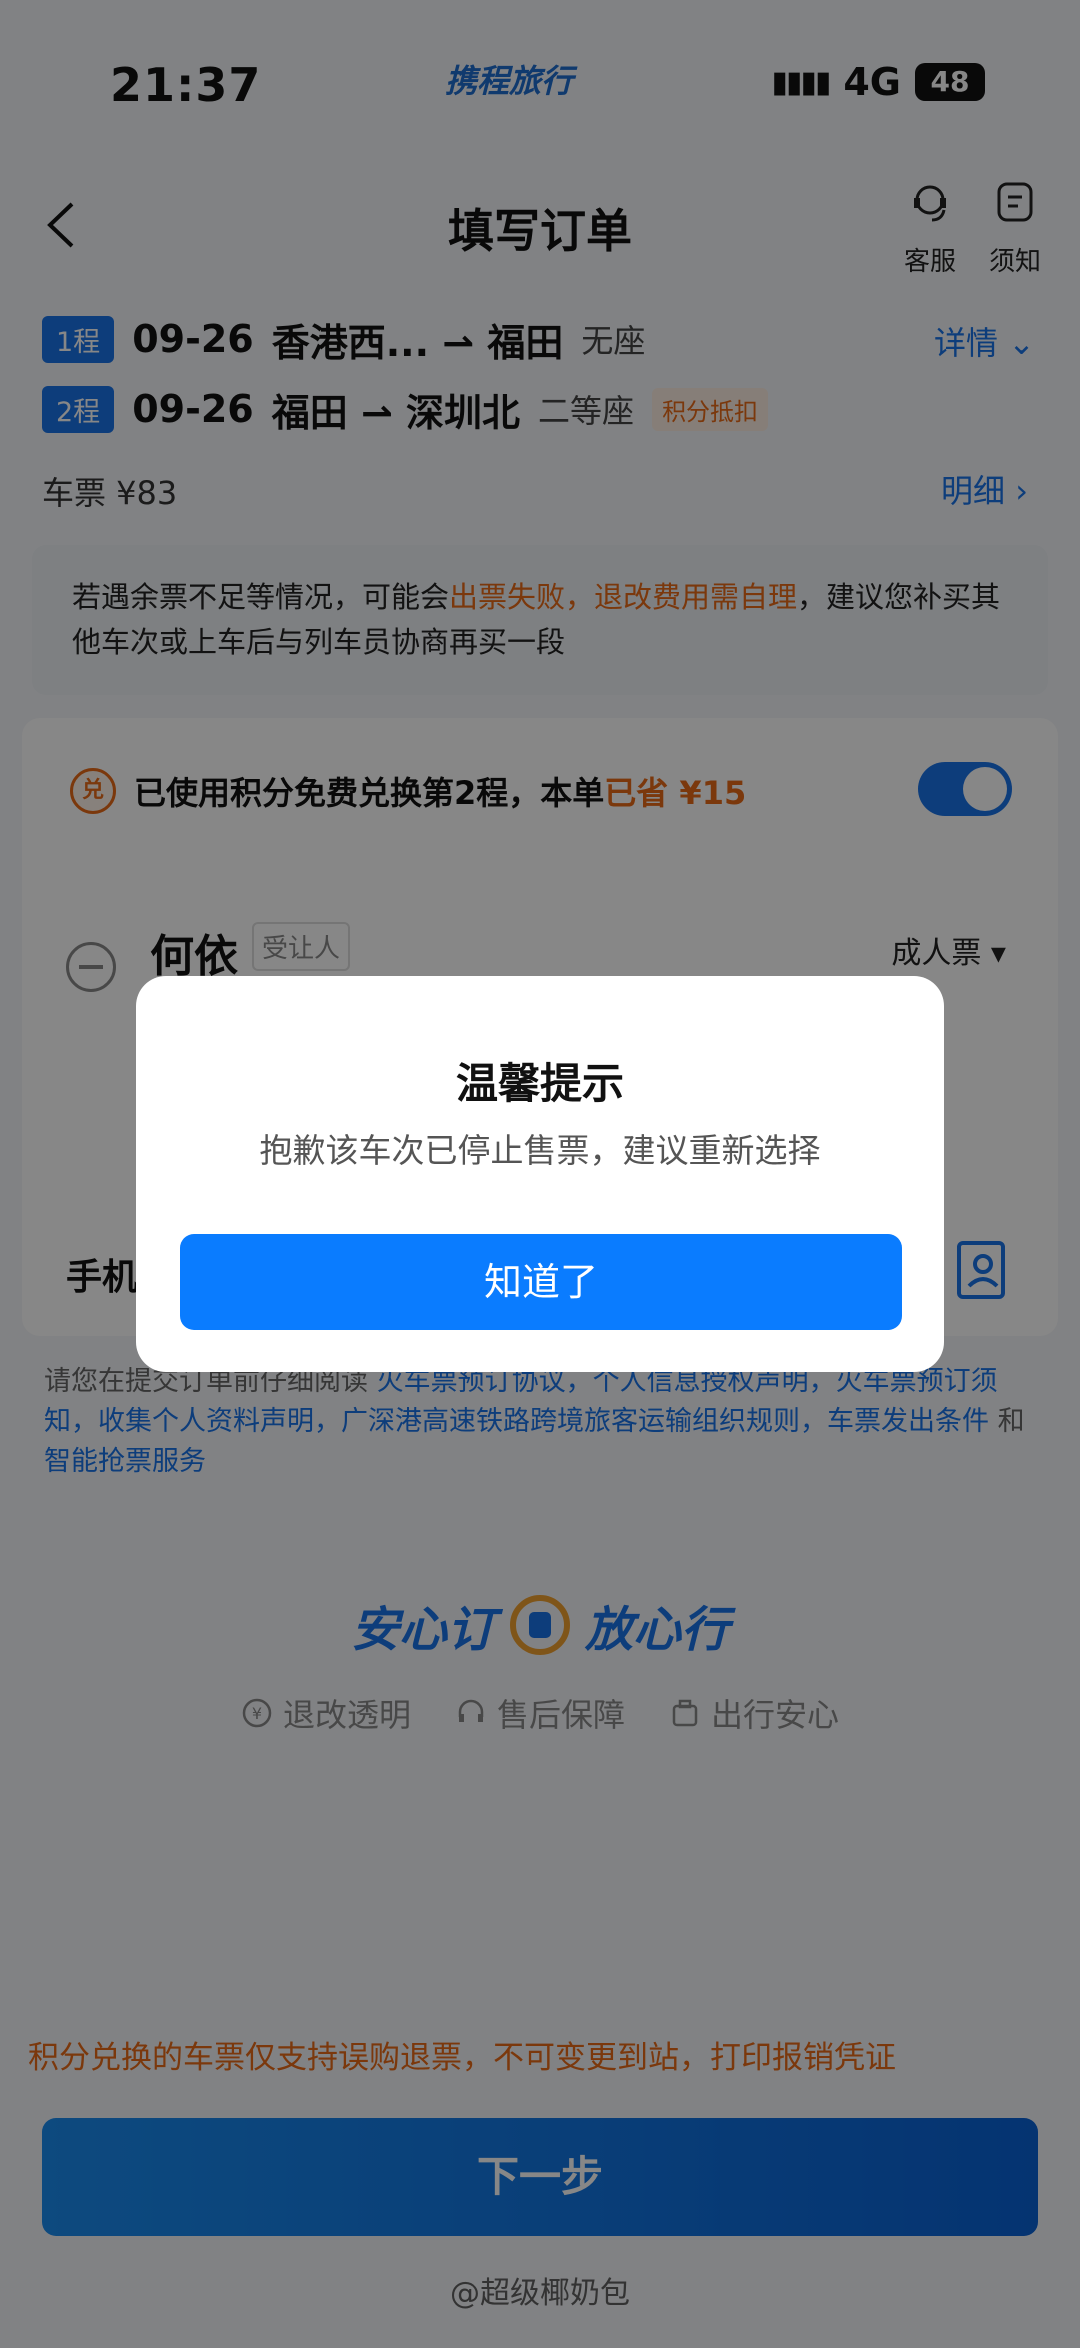 The height and width of the screenshot is (2348, 1080). What do you see at coordinates (540, 2293) in the screenshot?
I see `watermark: @超级椰奶包` at bounding box center [540, 2293].